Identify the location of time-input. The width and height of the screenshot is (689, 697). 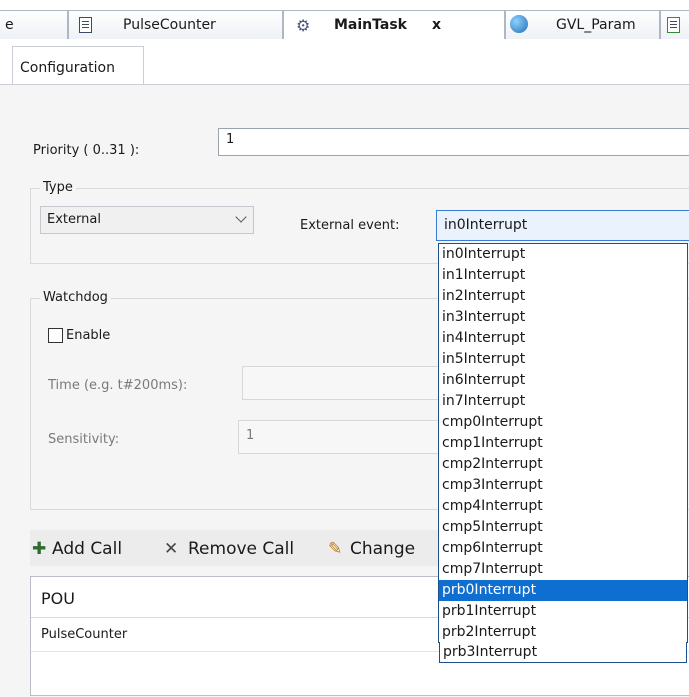
(342, 383).